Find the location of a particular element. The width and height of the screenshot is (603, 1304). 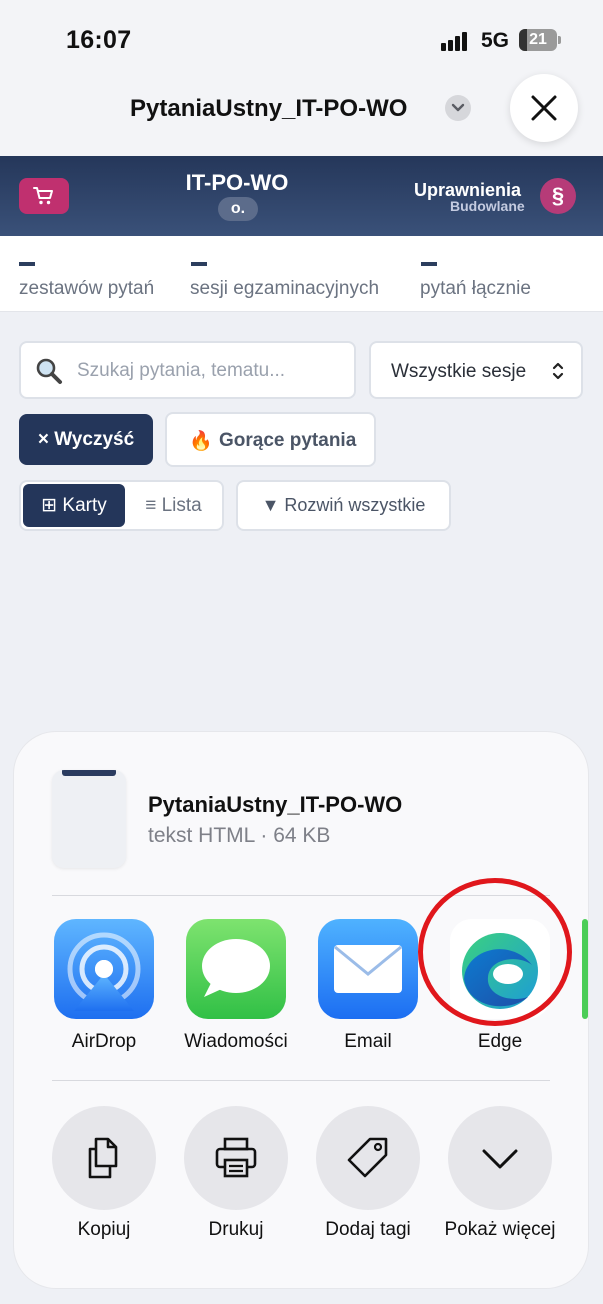

session-select-value: Wszystkie sesje is located at coordinates (459, 371).